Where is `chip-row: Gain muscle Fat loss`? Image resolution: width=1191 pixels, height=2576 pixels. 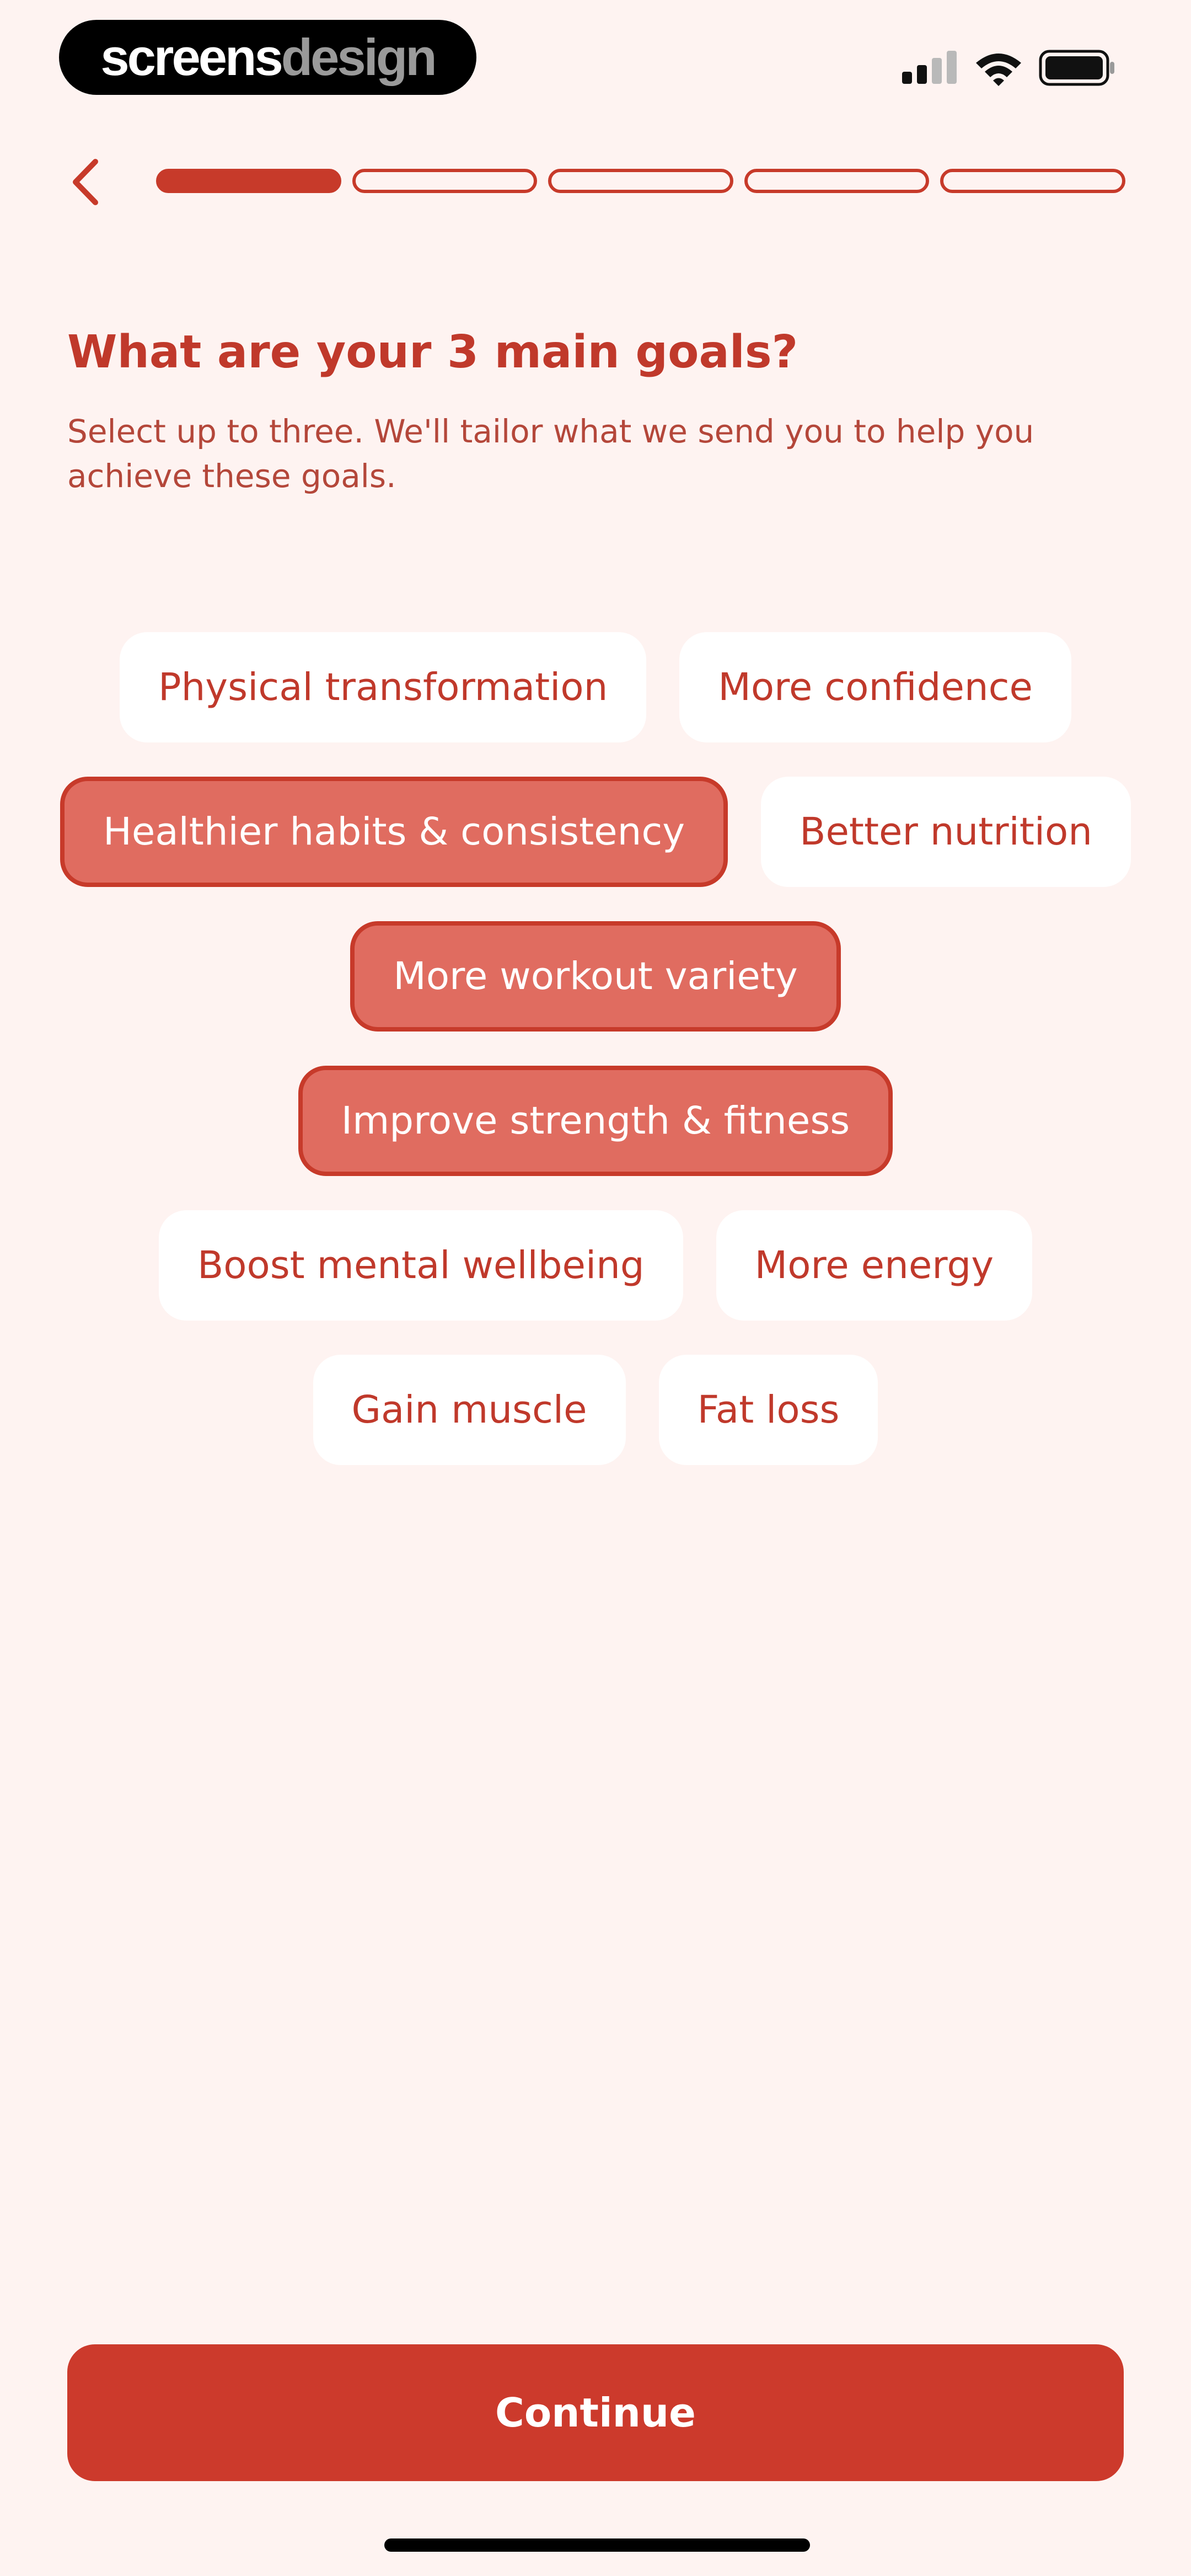
chip-row: Gain muscle Fat loss is located at coordinates (595, 1410).